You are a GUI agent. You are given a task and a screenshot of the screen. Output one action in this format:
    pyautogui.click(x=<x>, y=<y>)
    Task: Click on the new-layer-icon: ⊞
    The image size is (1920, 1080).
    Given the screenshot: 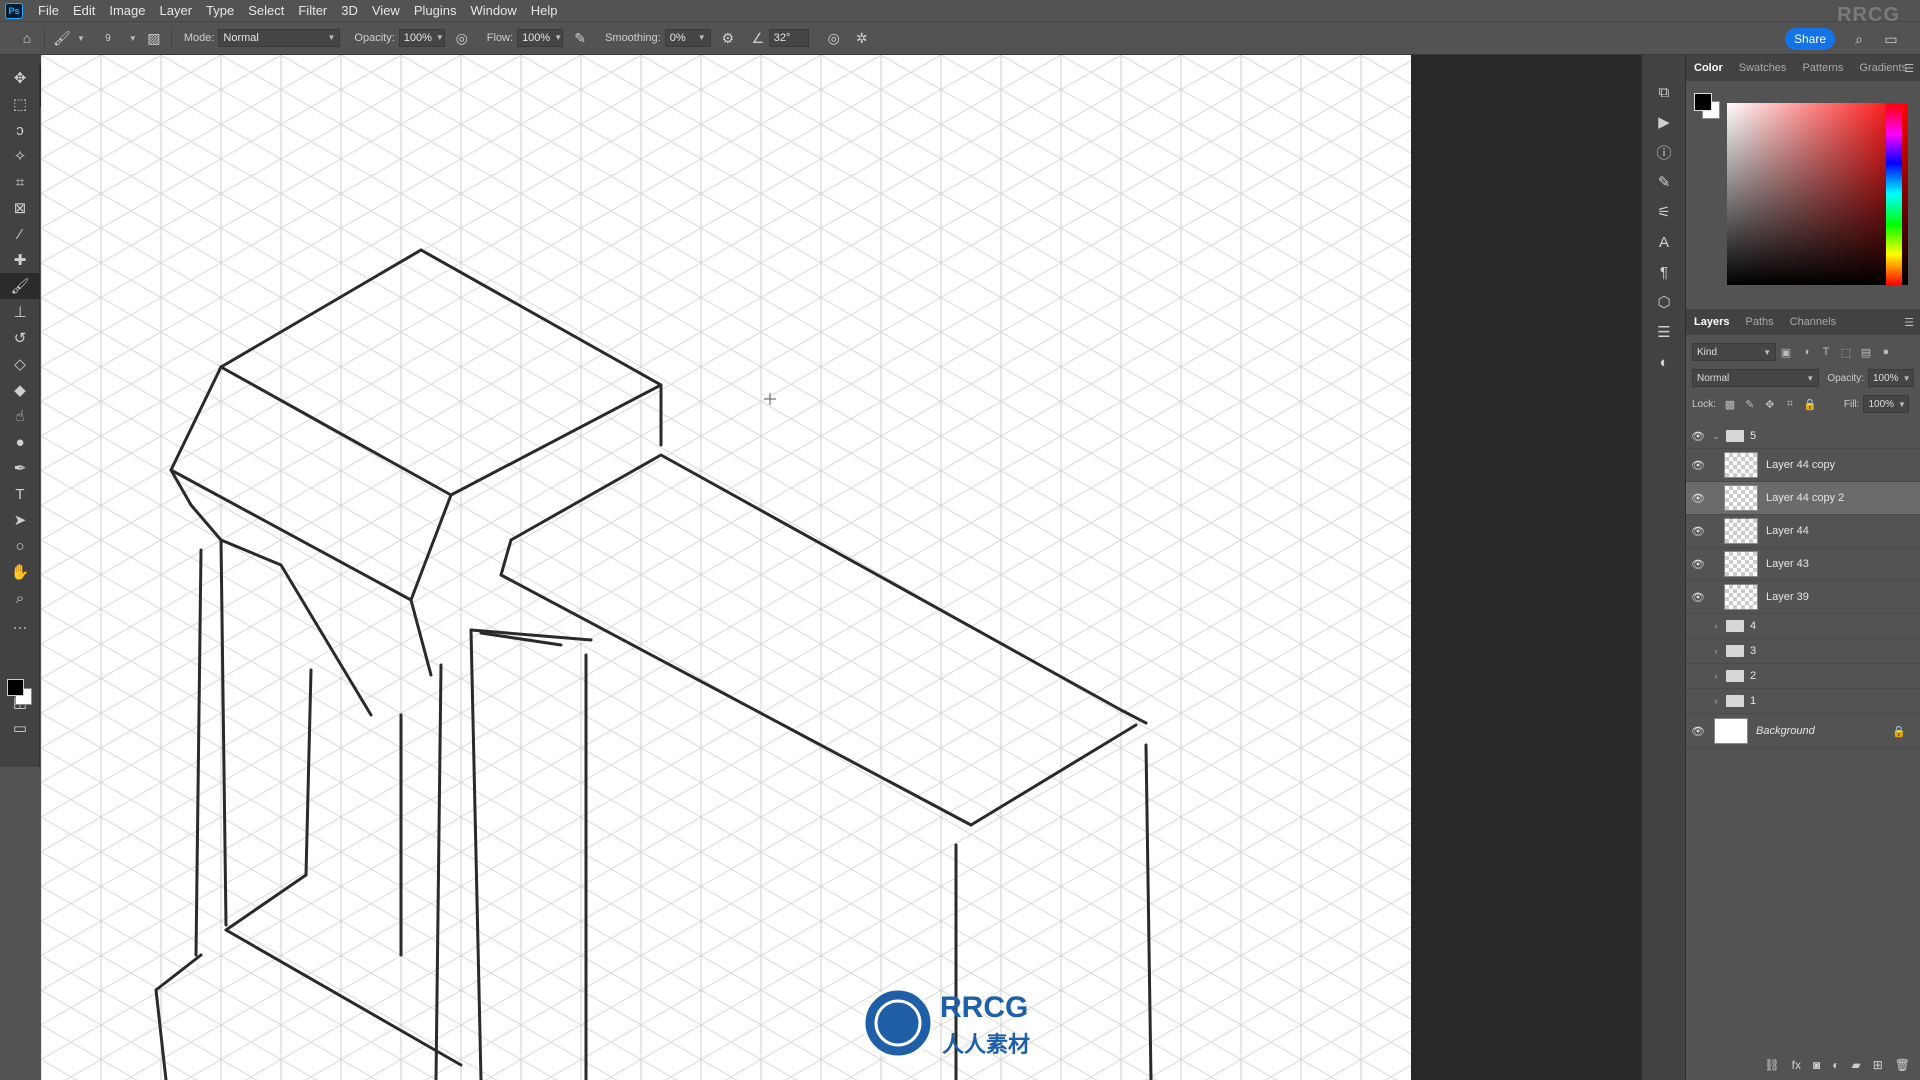 What is the action you would take?
    pyautogui.click(x=1878, y=1065)
    